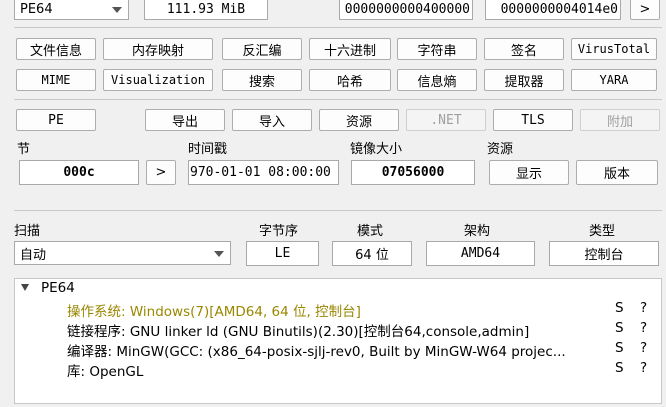 The height and width of the screenshot is (407, 666). Describe the element at coordinates (282, 253) in the screenshot. I see `endianness-field: LE` at that location.